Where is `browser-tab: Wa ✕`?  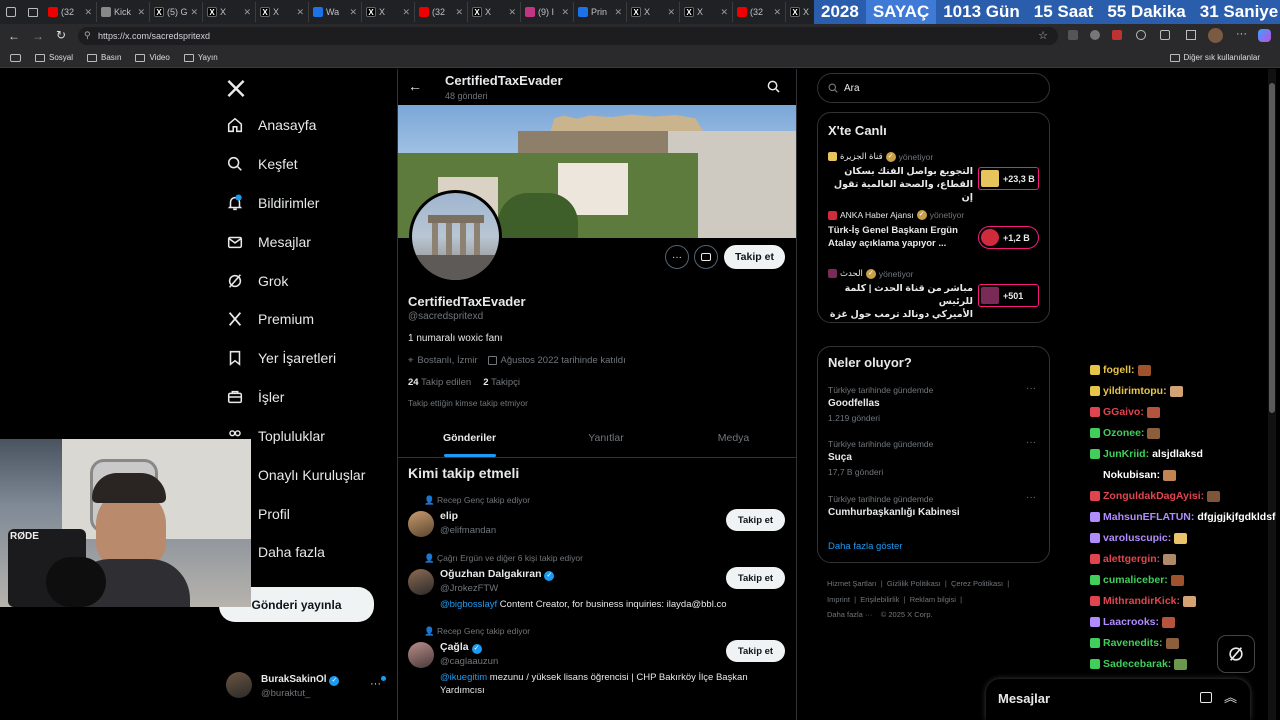
browser-tab: Wa ✕ is located at coordinates (335, 12).